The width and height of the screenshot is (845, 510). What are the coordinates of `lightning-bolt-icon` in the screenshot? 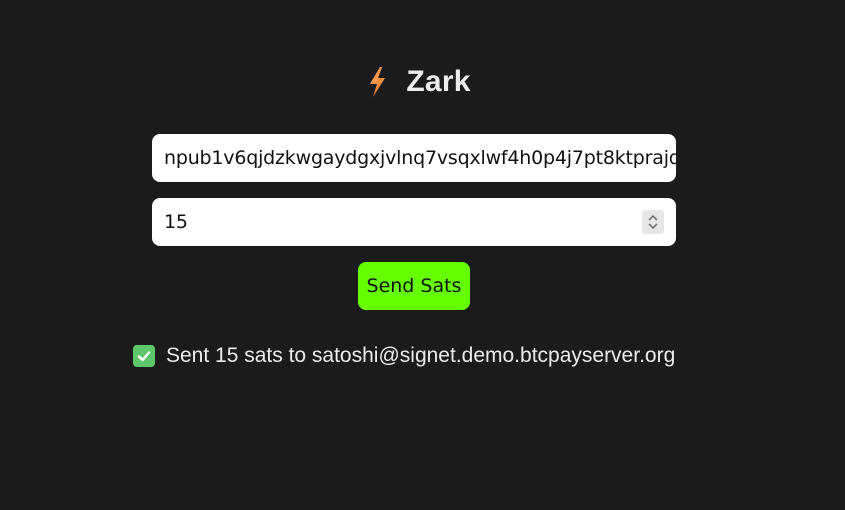 It's located at (377, 82).